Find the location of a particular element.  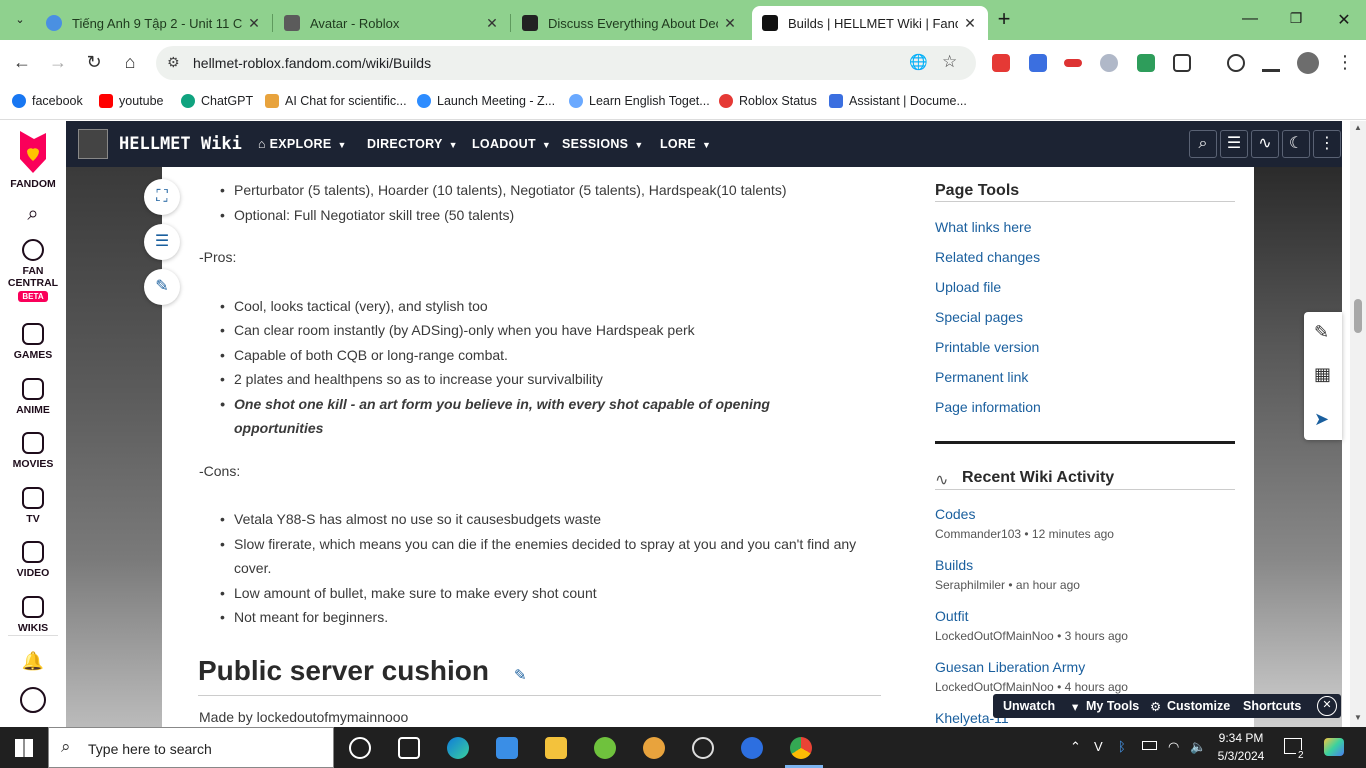

edit-pencil-icon: ✎ is located at coordinates (162, 287).